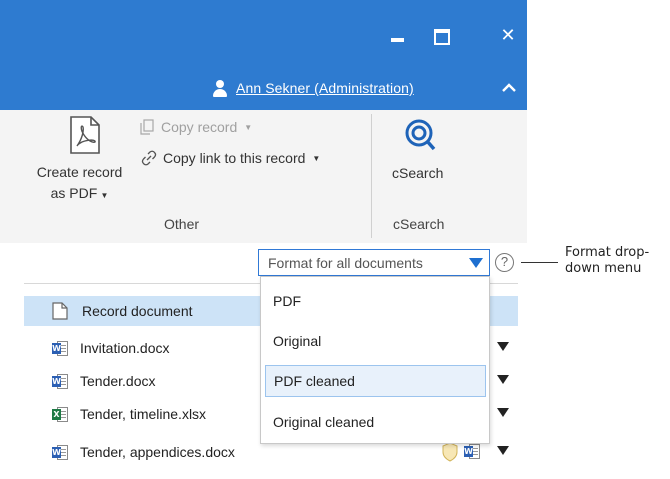 This screenshot has width=670, height=479. I want to click on csearch-icon, so click(420, 135).